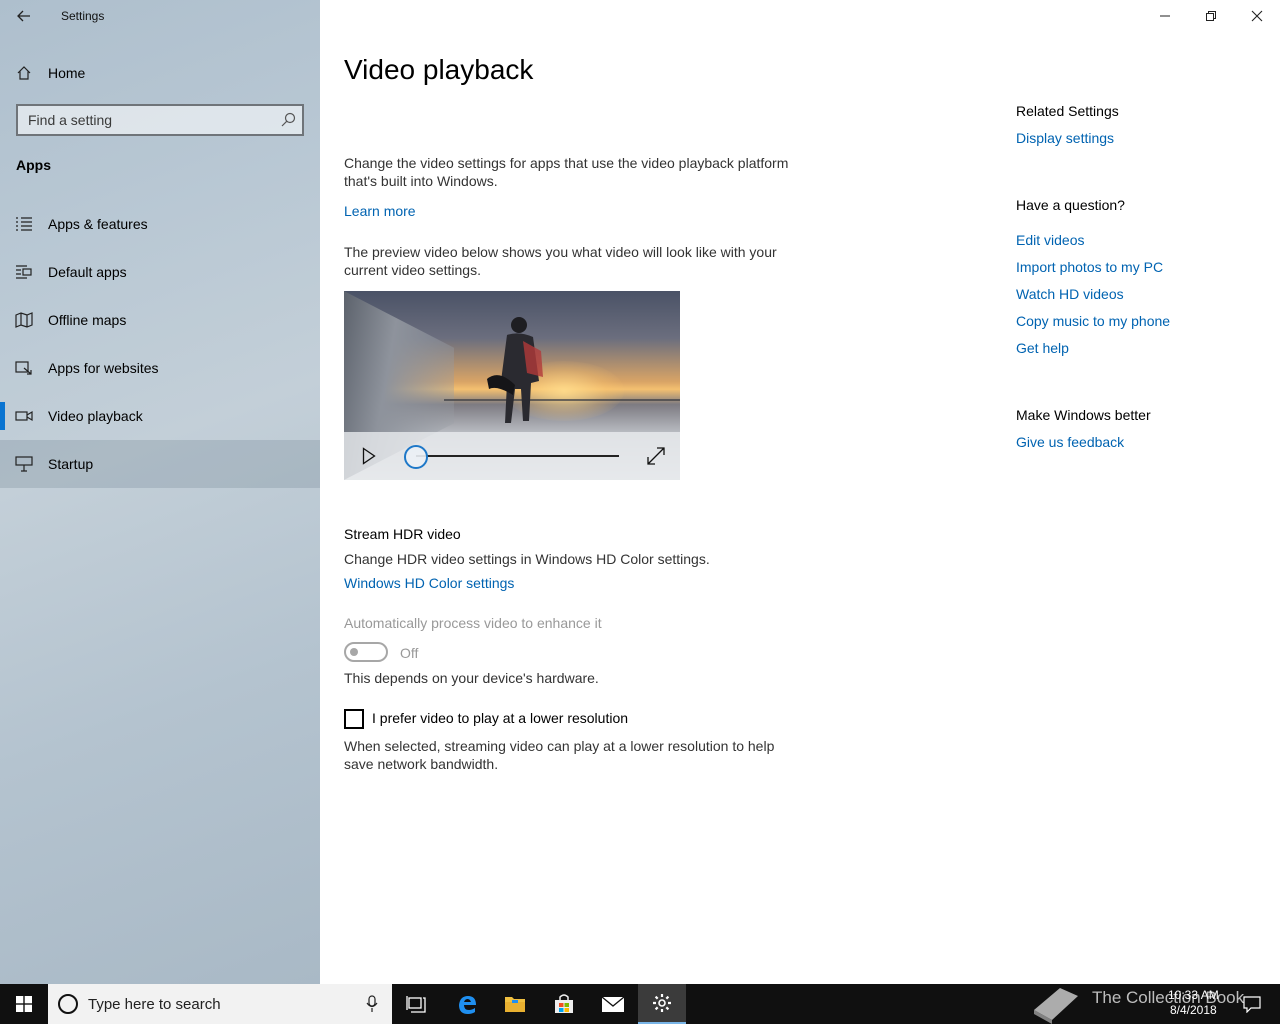 The width and height of the screenshot is (1280, 1024). I want to click on display-settings-link: Display settings, so click(1065, 138).